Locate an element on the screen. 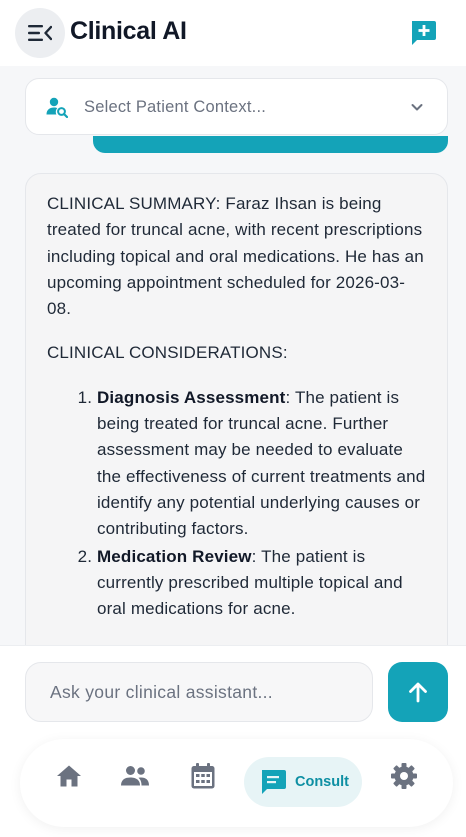 The width and height of the screenshot is (466, 837). app-title: Clinical AI is located at coordinates (128, 31).